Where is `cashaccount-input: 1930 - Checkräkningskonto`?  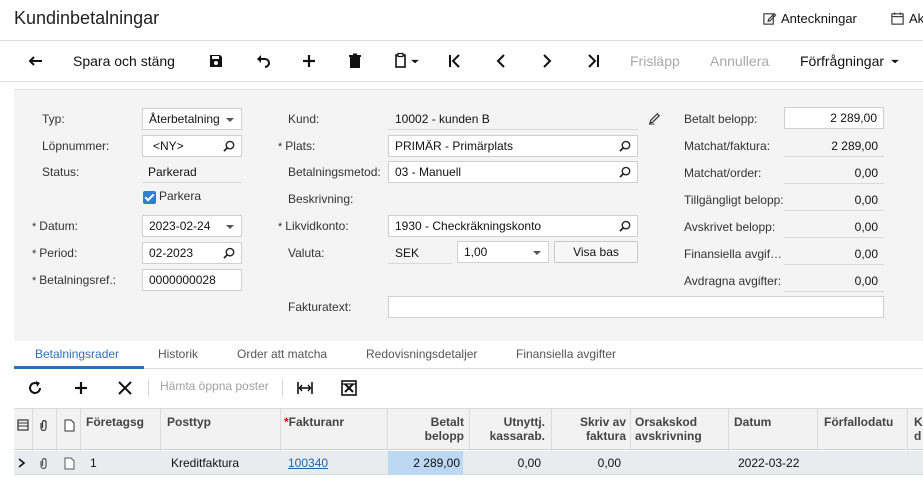 cashaccount-input: 1930 - Checkräkningskonto is located at coordinates (513, 226).